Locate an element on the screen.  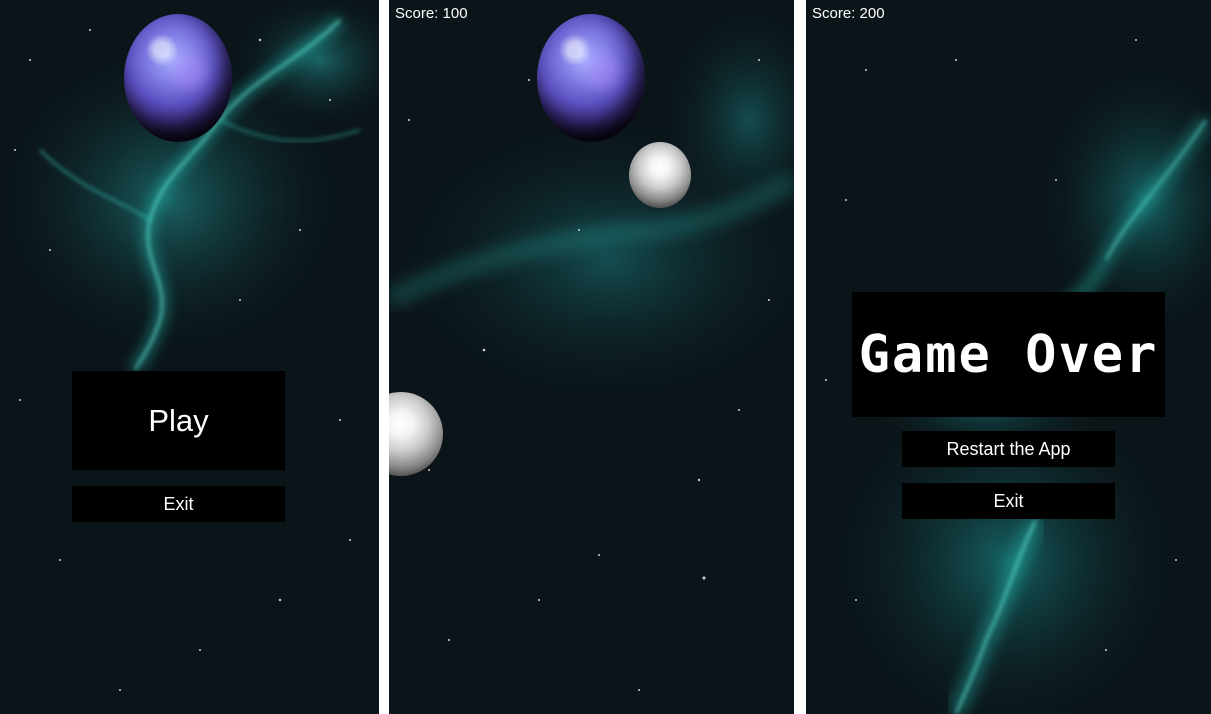
play-button: Play is located at coordinates (178, 420).